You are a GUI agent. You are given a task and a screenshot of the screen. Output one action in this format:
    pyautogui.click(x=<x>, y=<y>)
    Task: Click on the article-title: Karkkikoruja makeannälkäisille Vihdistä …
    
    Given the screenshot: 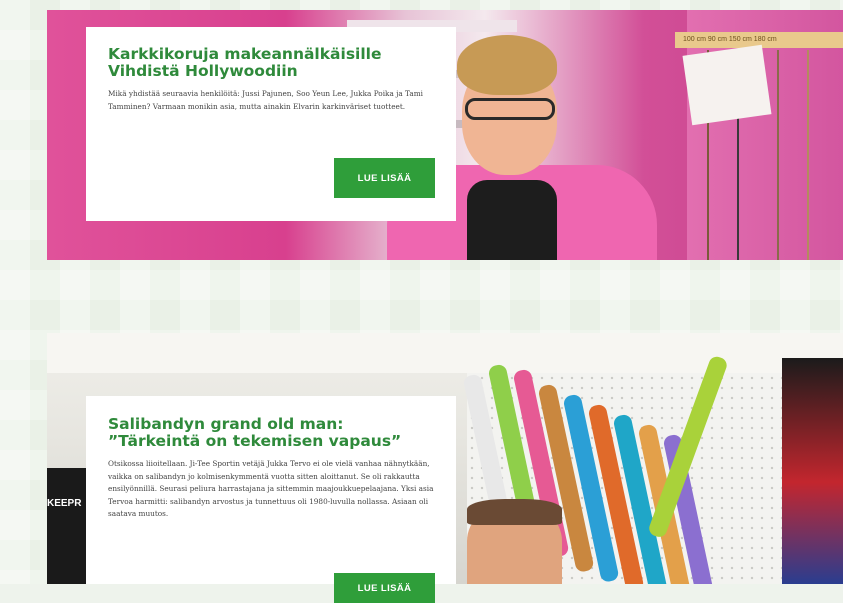 What is the action you would take?
    pyautogui.click(x=271, y=63)
    